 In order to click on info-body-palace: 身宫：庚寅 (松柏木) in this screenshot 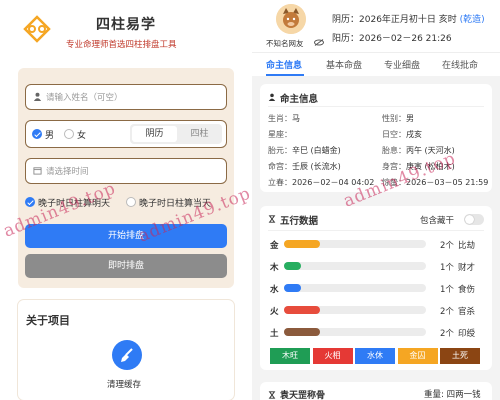, I will do `click(418, 166)`.